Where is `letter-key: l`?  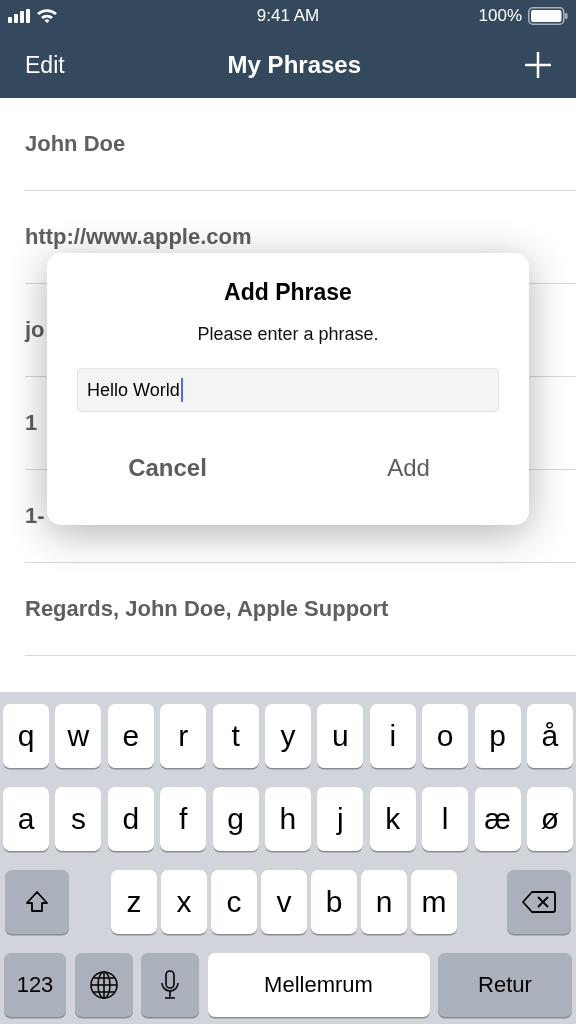
letter-key: l is located at coordinates (445, 819).